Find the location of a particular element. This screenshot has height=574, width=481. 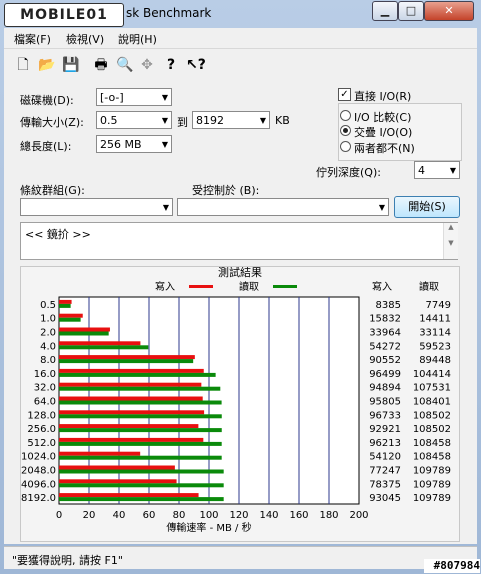

transfer-from-value: 0.5 is located at coordinates (109, 120).